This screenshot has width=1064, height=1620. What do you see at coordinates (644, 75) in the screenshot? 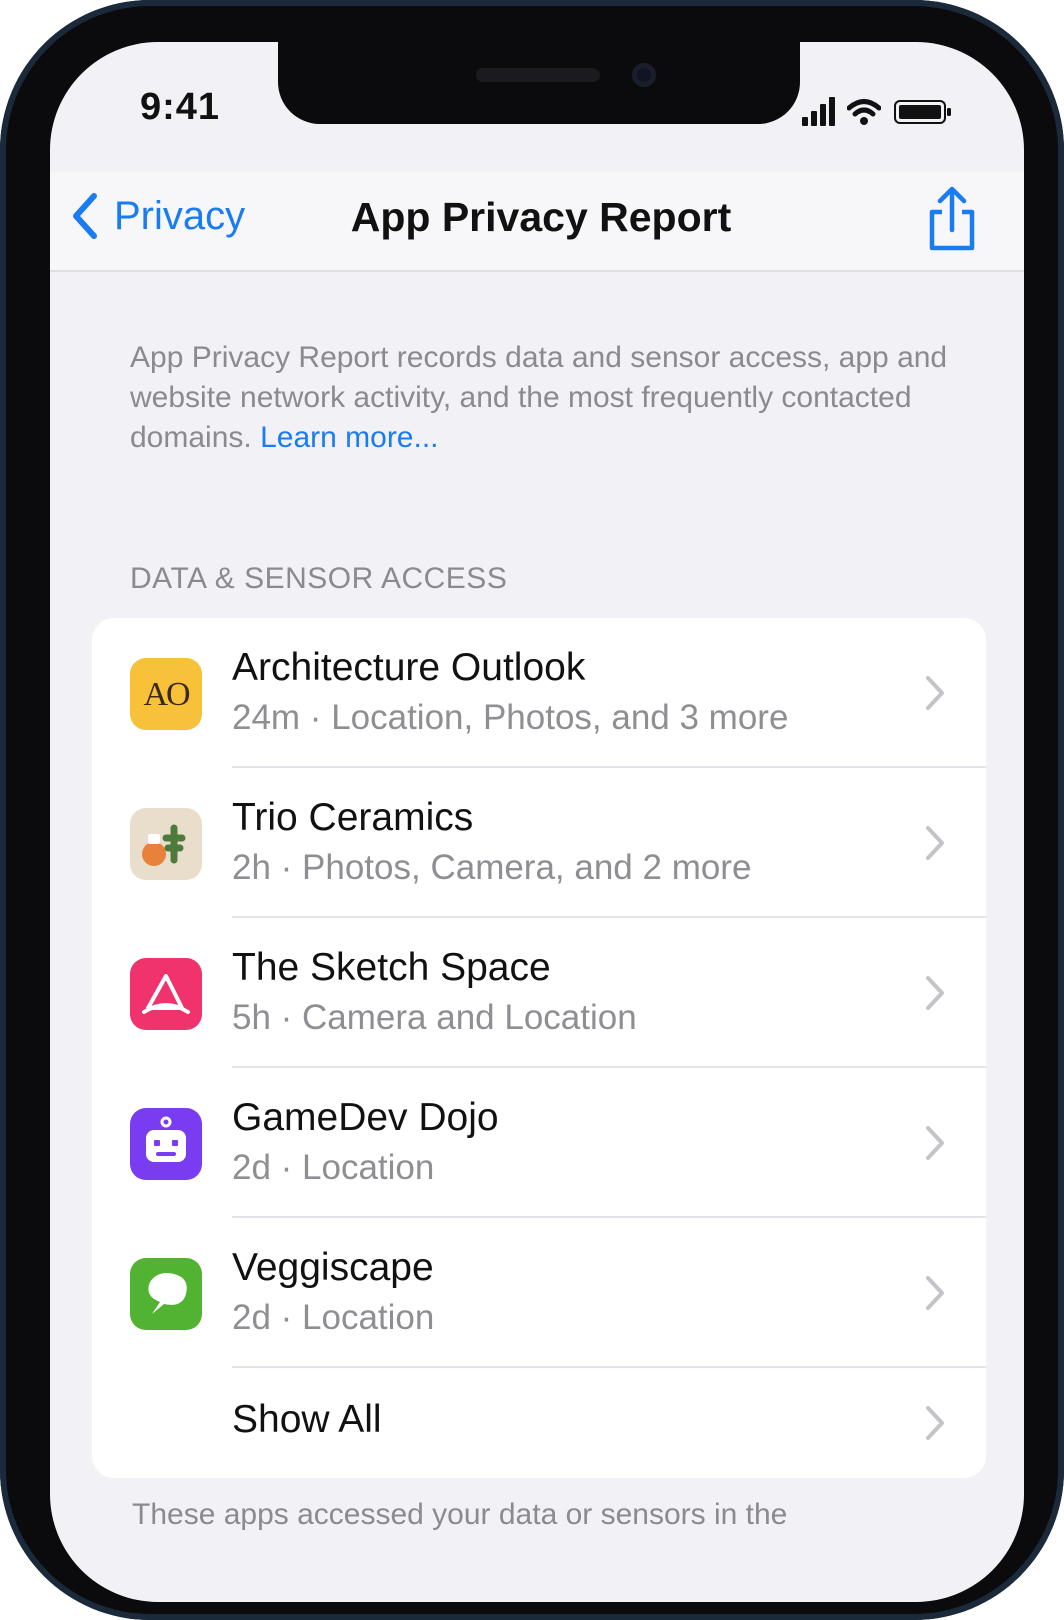
I see `front-camera` at bounding box center [644, 75].